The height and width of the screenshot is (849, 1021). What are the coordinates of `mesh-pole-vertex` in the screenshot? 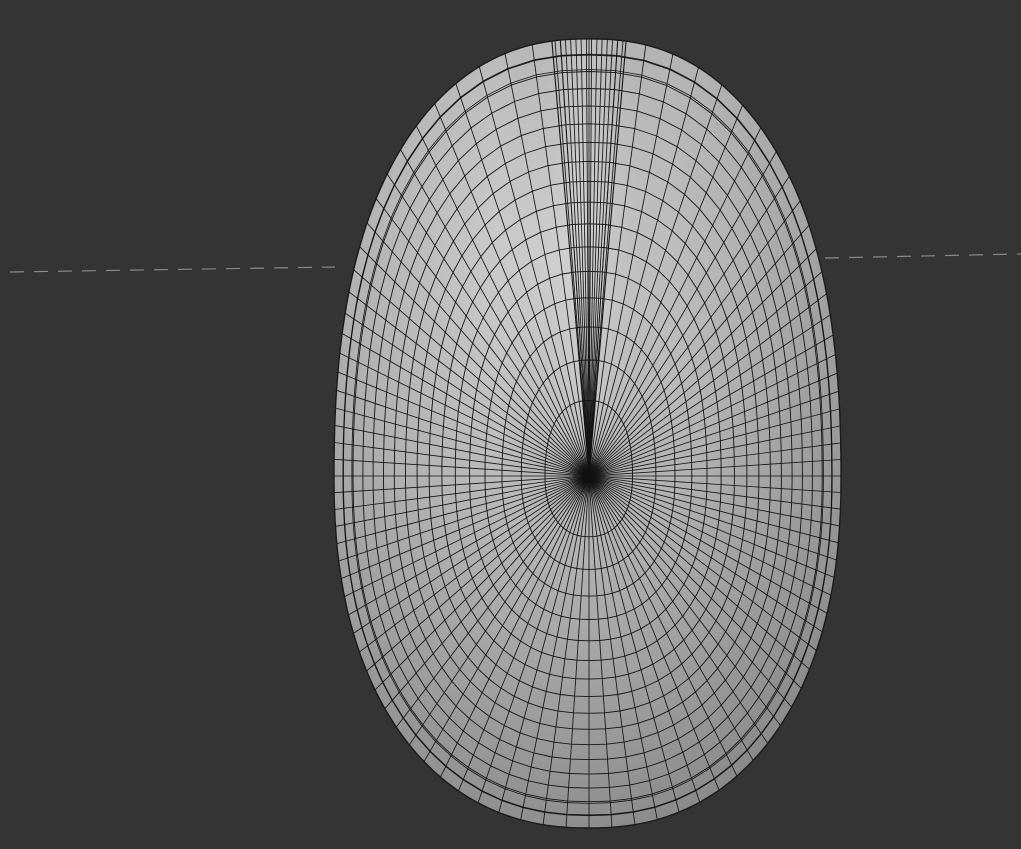 It's located at (589, 476).